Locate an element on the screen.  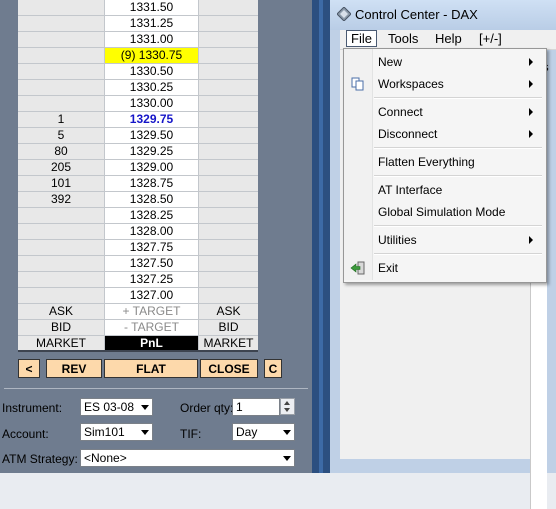
ladder-price-cell: 1329.00 is located at coordinates (152, 168).